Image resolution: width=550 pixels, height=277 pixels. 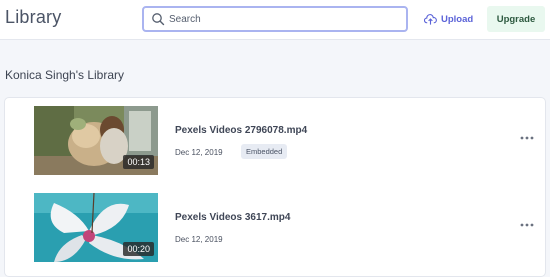 What do you see at coordinates (138, 162) in the screenshot?
I see `video-duration: 00:13` at bounding box center [138, 162].